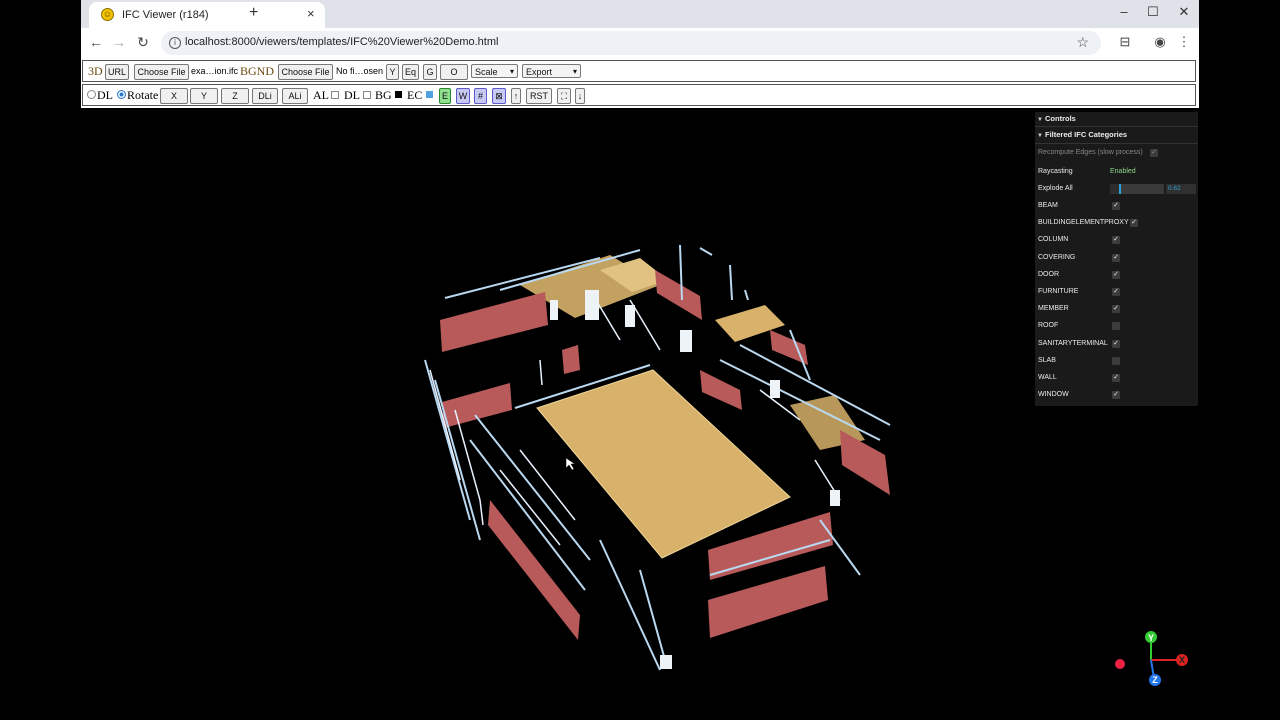  I want to click on choose-file-bg-button: Choose File, so click(305, 72).